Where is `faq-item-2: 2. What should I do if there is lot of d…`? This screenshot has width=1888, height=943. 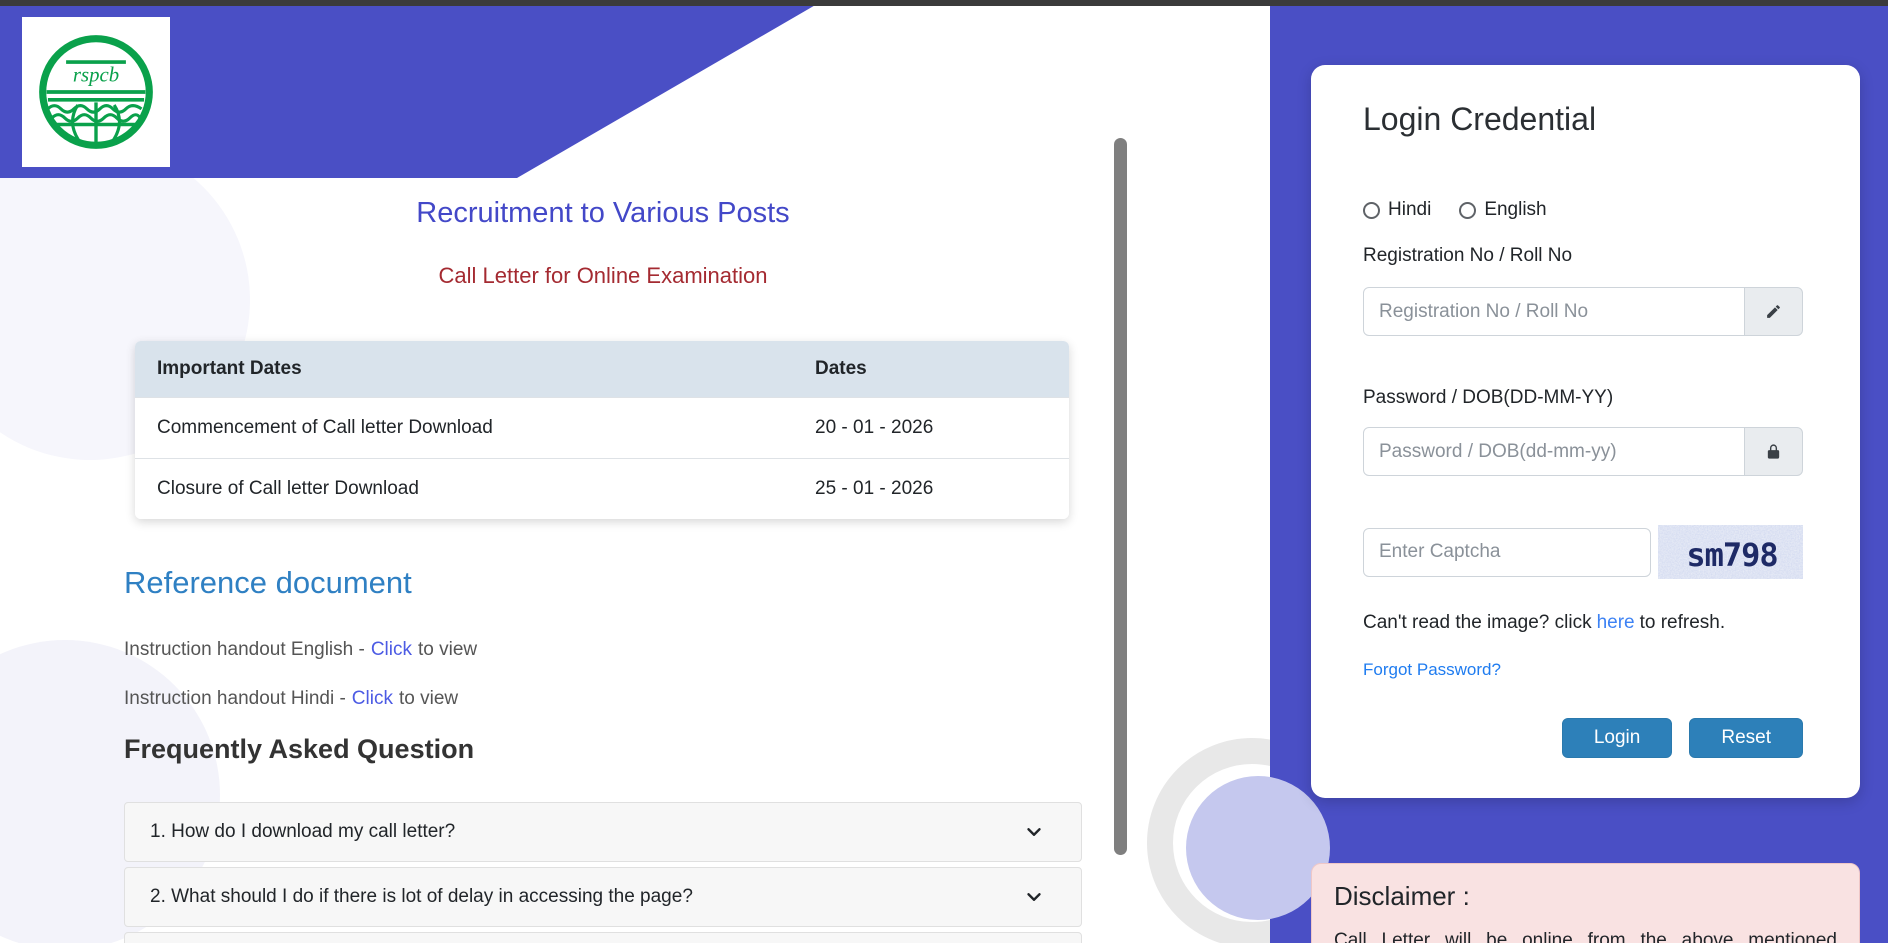 faq-item-2: 2. What should I do if there is lot of d… is located at coordinates (603, 897).